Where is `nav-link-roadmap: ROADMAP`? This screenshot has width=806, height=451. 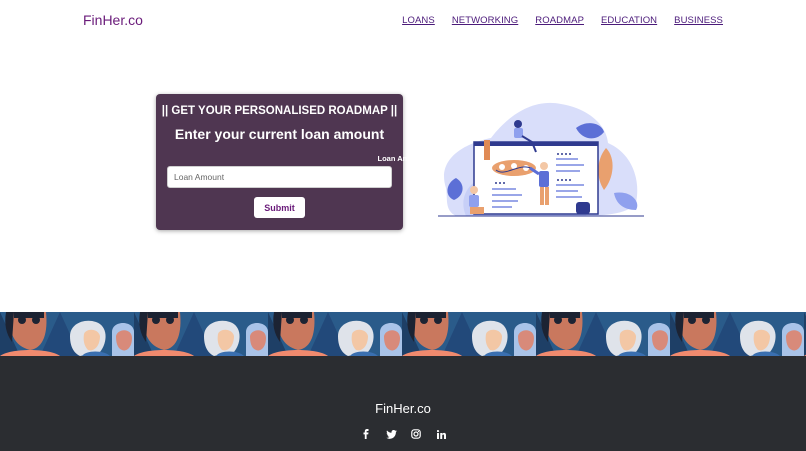
nav-link-roadmap: ROADMAP is located at coordinates (559, 20).